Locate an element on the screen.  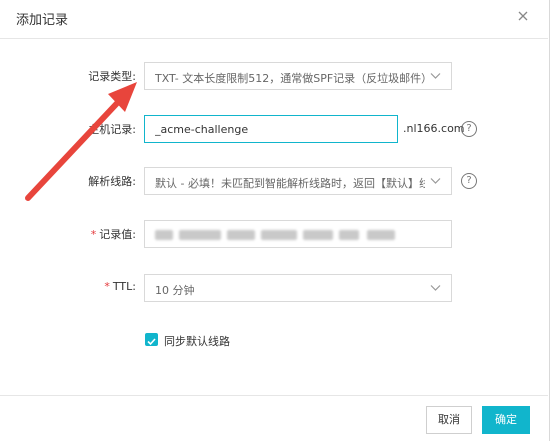
host-record-field is located at coordinates (271, 129).